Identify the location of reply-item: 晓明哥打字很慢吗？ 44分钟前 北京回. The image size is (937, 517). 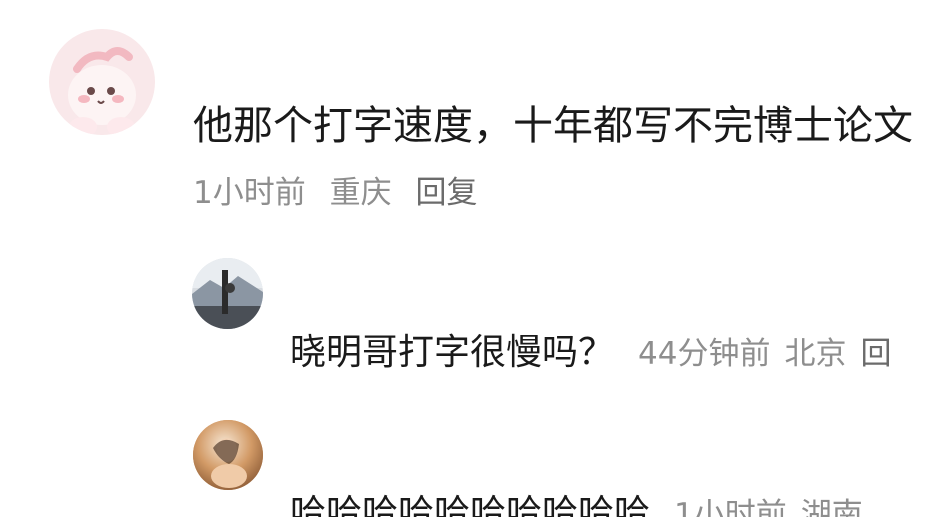
(590, 353).